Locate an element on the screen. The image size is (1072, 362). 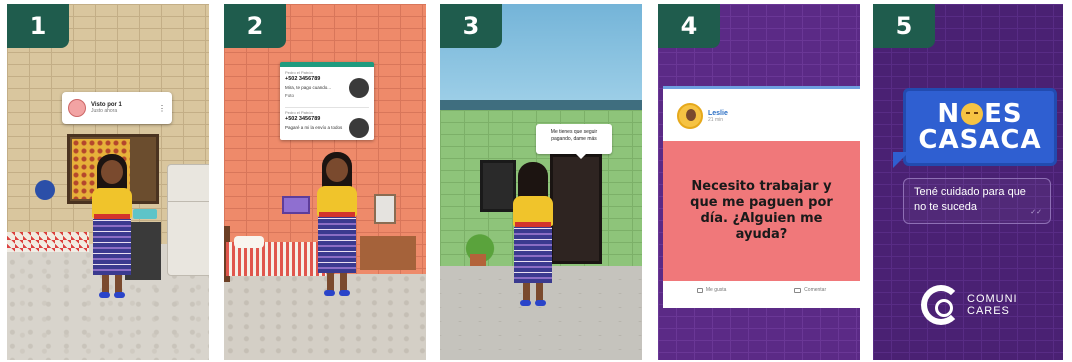
reply-bubble: Tené cuidado para que no te suceda ✓✓ is located at coordinates (977, 201).